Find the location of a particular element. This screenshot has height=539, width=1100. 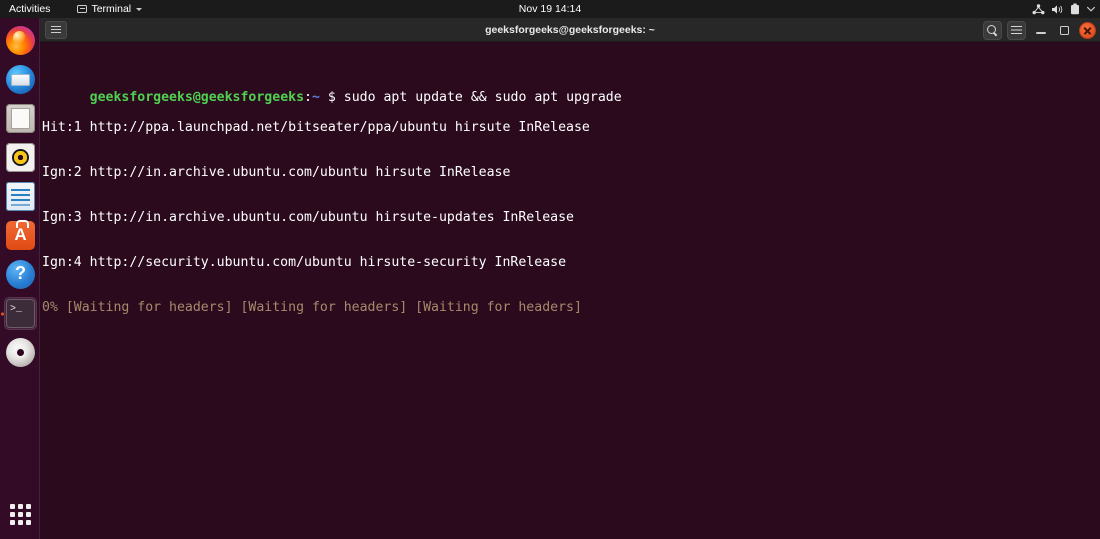

minimize-button is located at coordinates (1040, 30).